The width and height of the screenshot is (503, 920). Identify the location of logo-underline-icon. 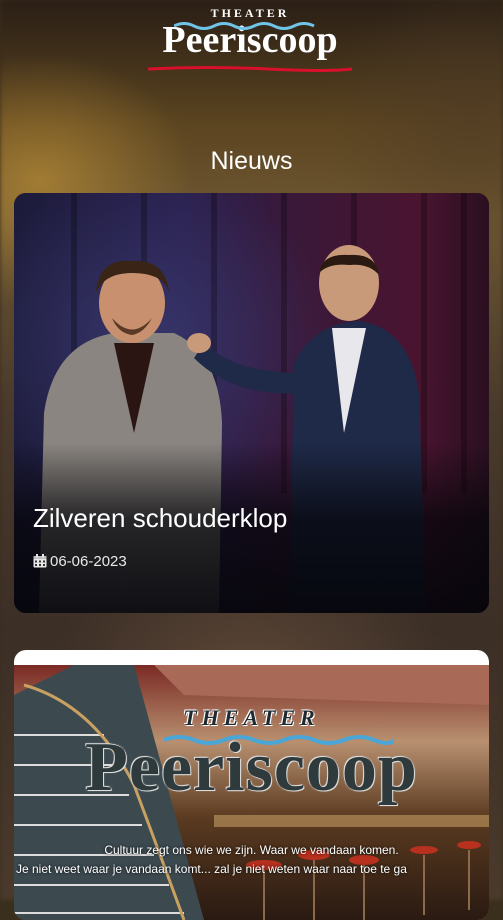
(250, 69).